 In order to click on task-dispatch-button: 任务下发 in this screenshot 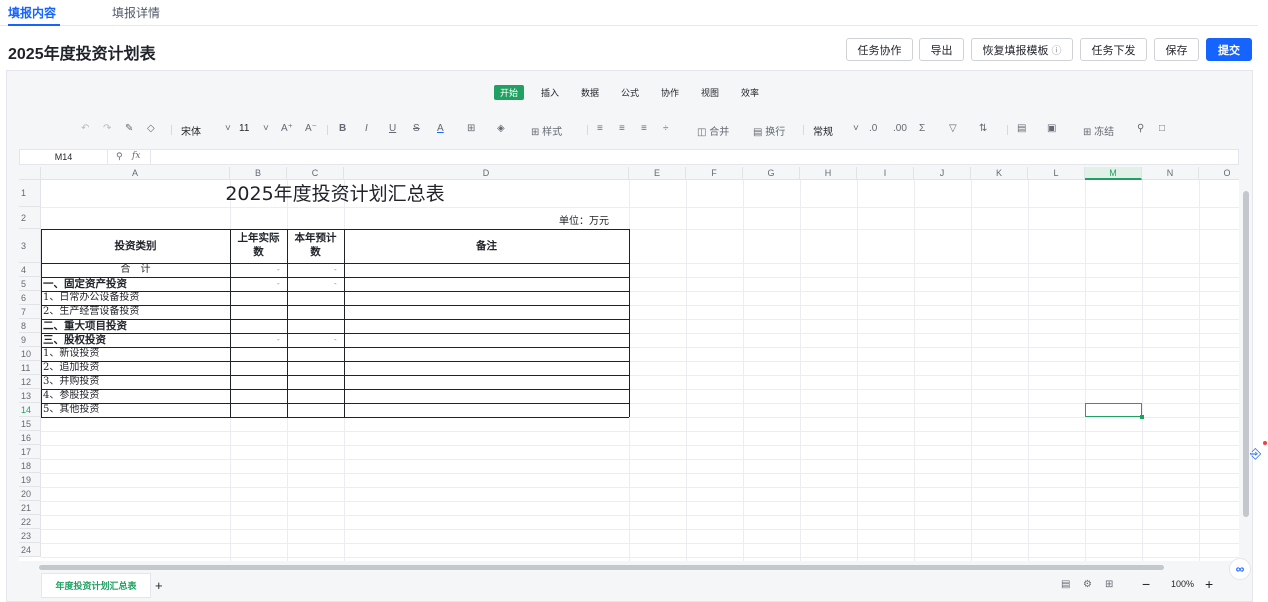, I will do `click(1113, 49)`.